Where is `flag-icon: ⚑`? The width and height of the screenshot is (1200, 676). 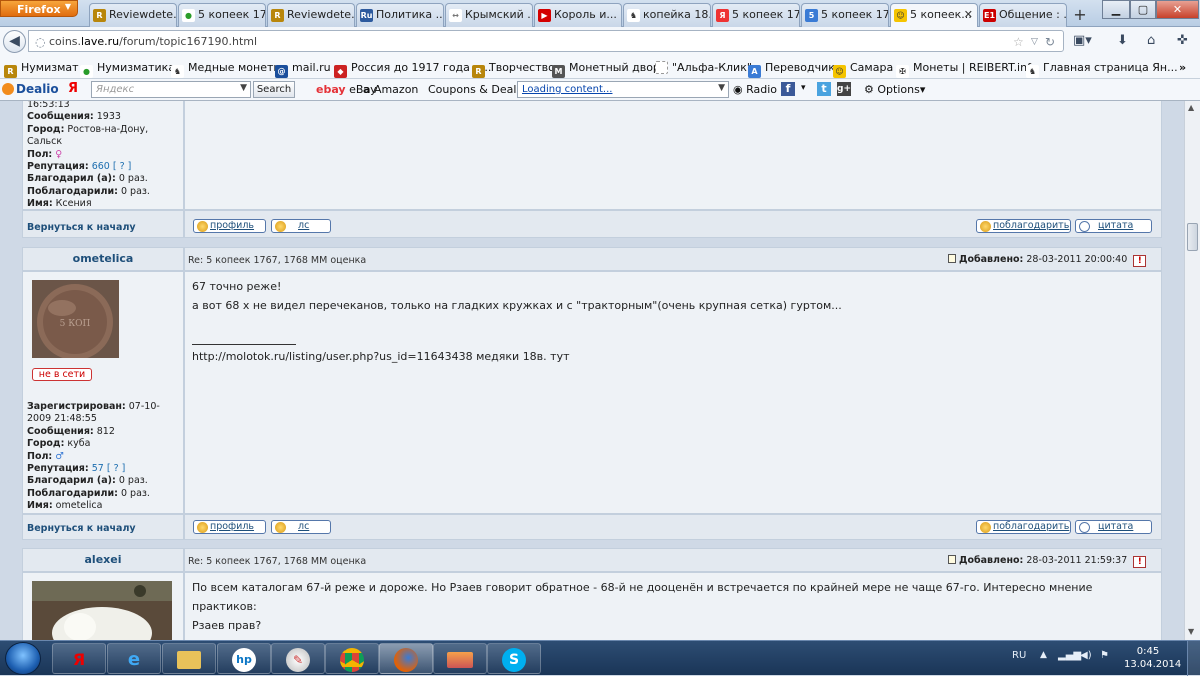
flag-icon: ⚑ is located at coordinates (1104, 655).